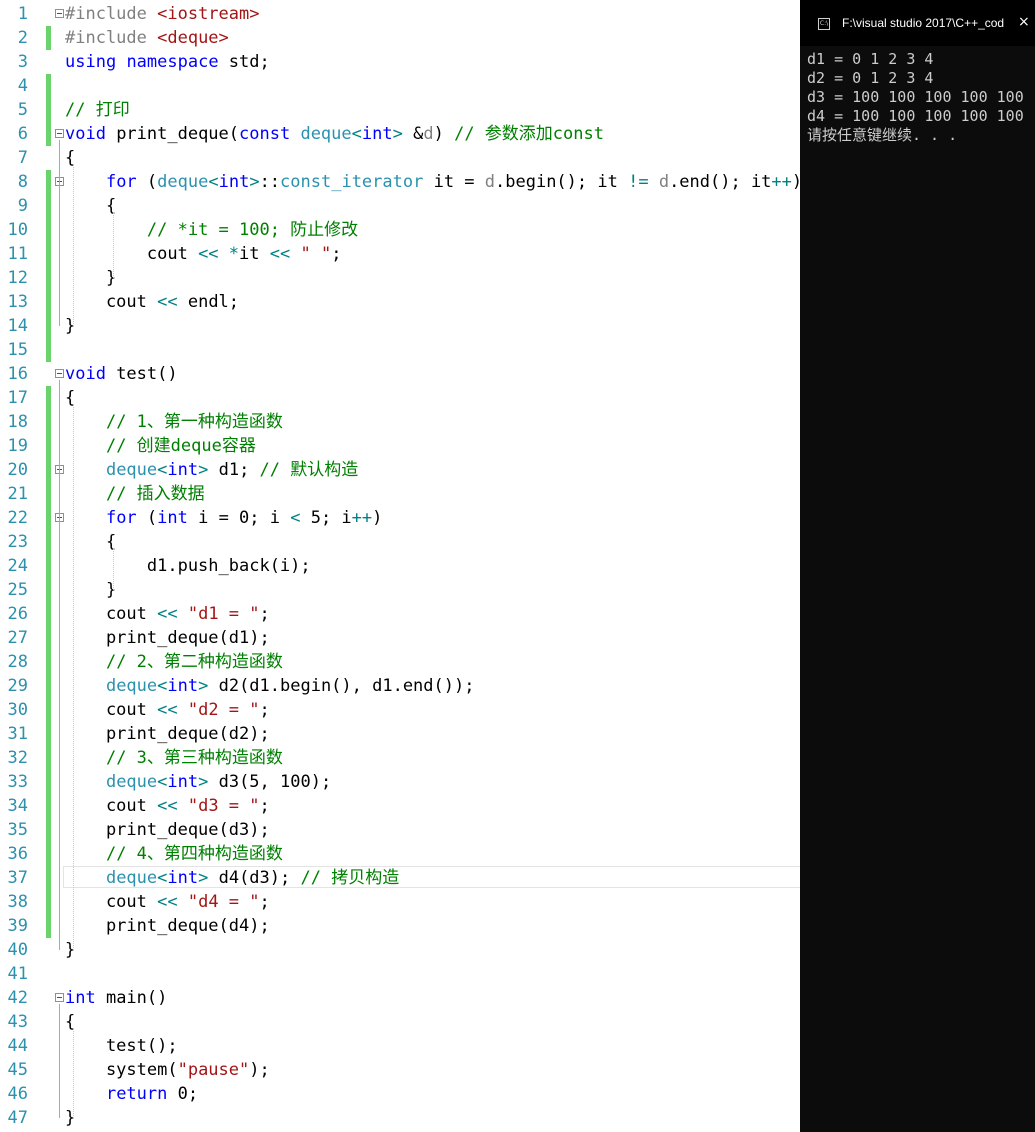 The height and width of the screenshot is (1132, 1035). Describe the element at coordinates (194, 854) in the screenshot. I see `code-text: // 4、第四种构造函数` at that location.